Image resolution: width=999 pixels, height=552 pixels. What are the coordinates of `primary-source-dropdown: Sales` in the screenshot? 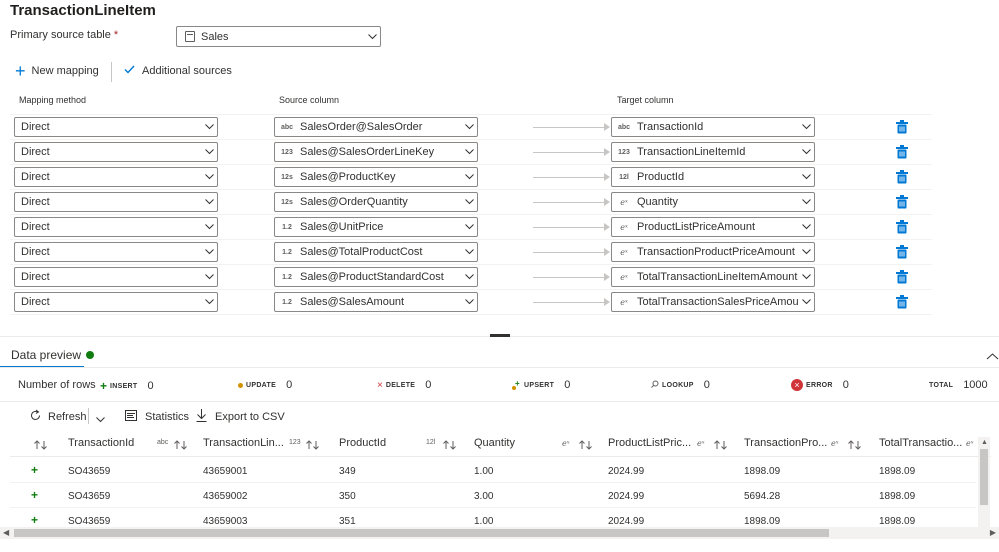 It's located at (278, 36).